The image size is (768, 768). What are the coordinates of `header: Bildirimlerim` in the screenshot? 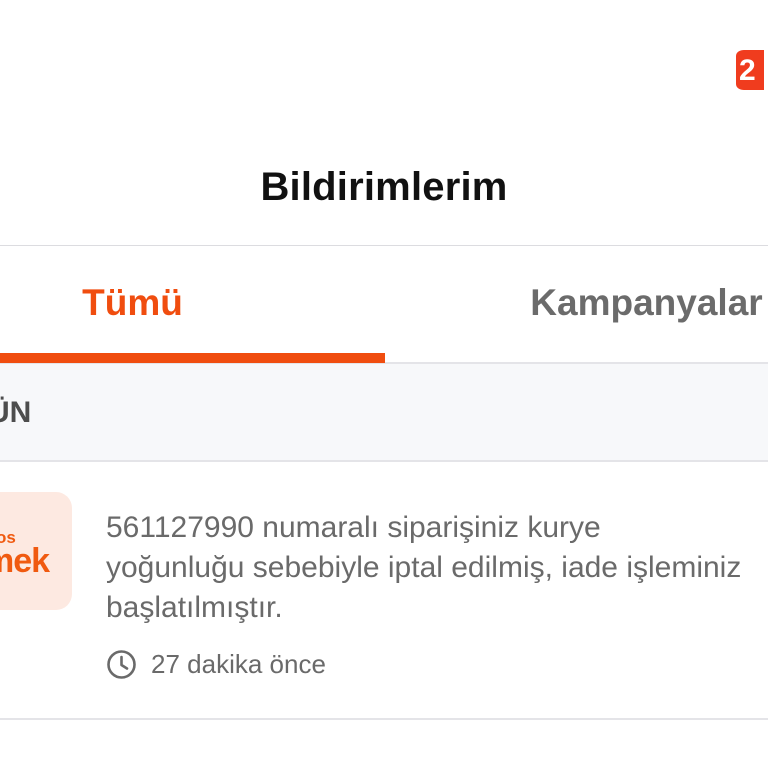 It's located at (384, 192).